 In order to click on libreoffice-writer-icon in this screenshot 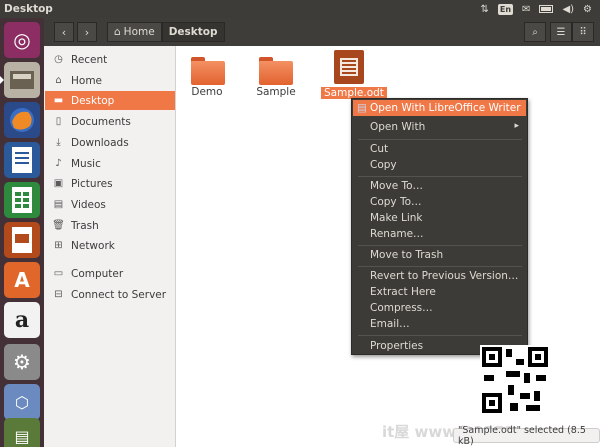, I will do `click(22, 160)`.